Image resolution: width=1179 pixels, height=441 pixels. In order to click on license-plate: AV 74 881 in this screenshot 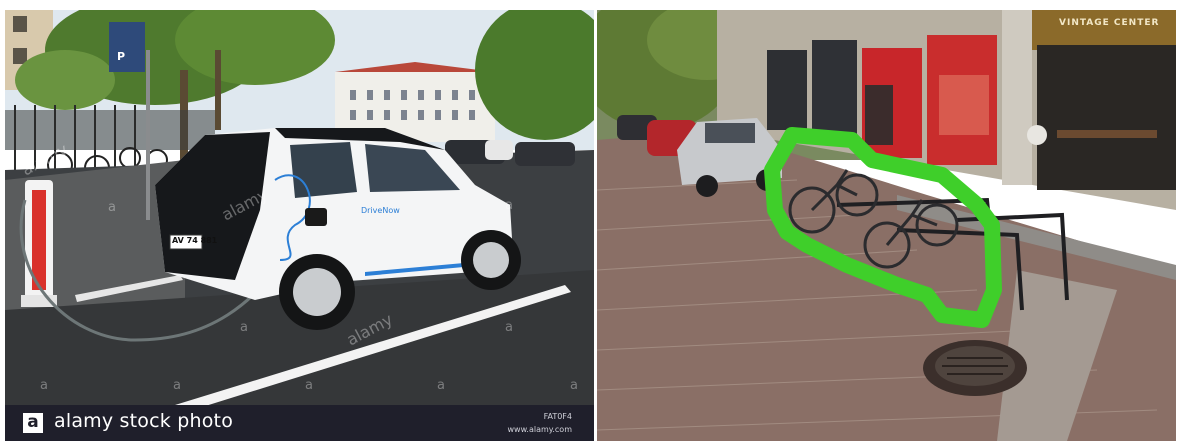, I will do `click(195, 240)`.